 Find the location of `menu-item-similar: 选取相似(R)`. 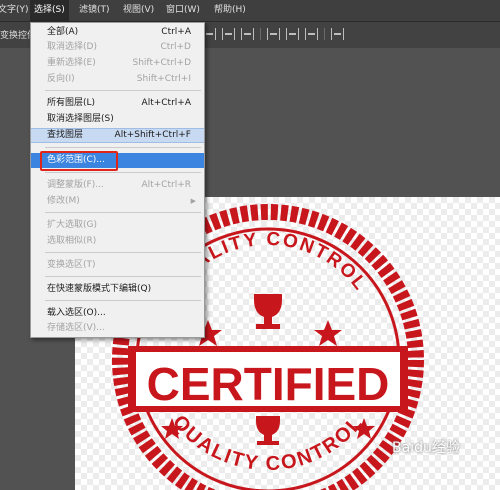

menu-item-similar: 选取相似(R) is located at coordinates (117, 241).